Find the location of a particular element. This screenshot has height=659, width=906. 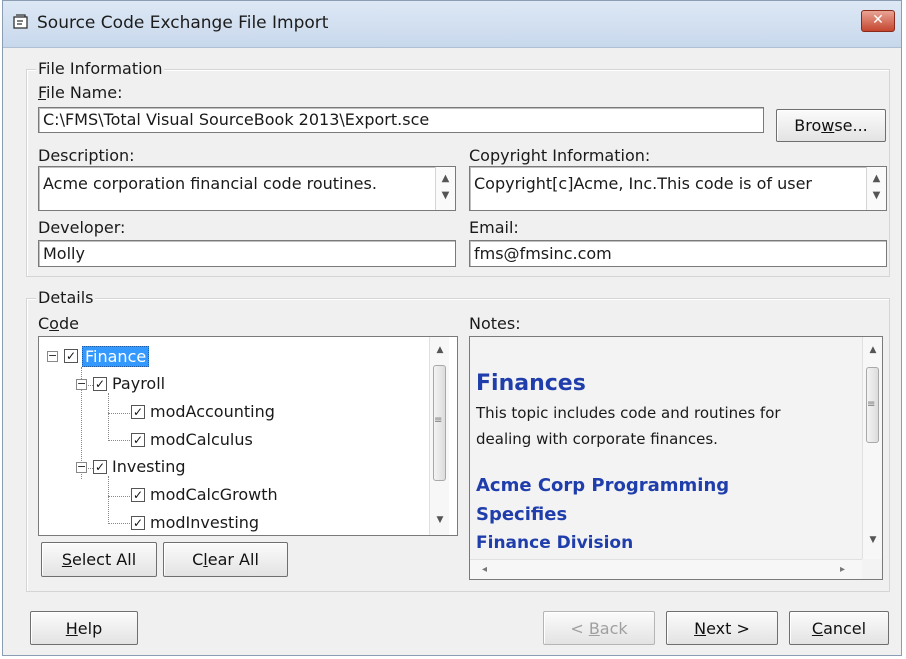

notes-subheading-2: Specifies is located at coordinates (522, 514).